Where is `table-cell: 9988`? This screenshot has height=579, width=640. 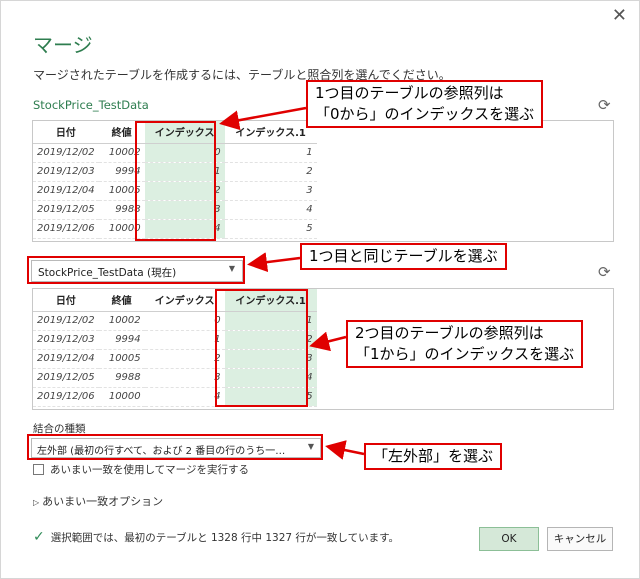
table-cell: 9988 is located at coordinates (121, 378).